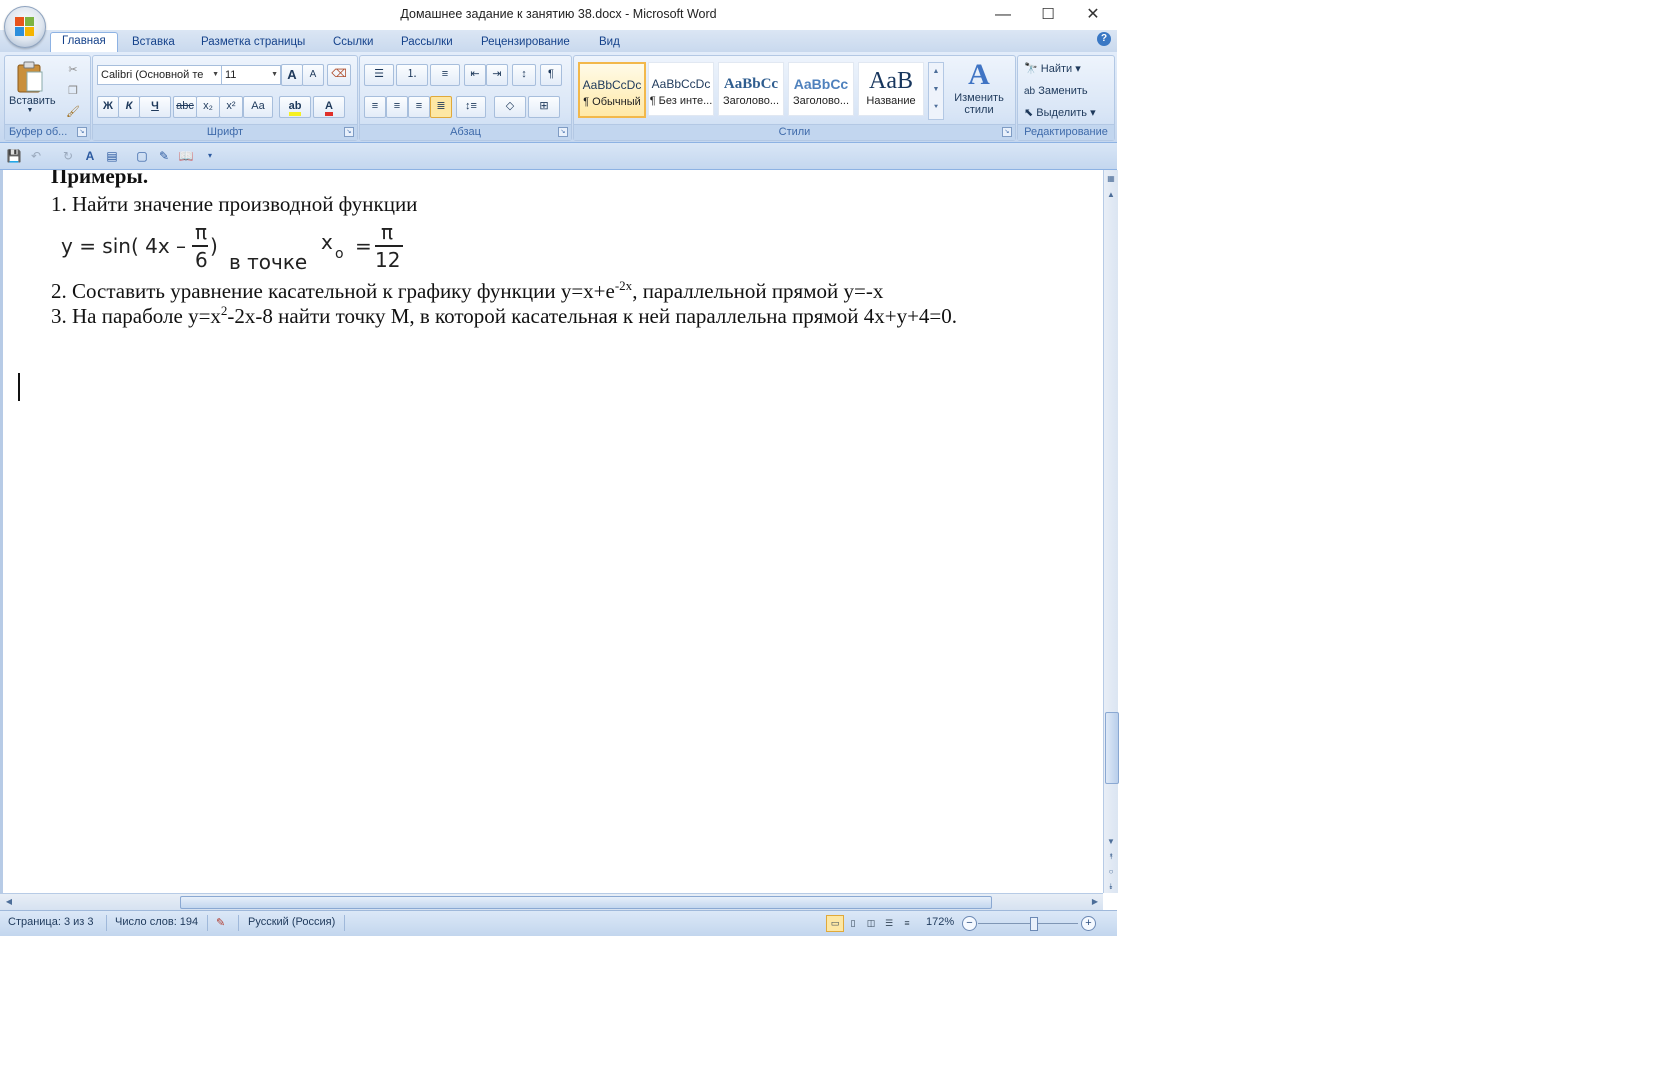  What do you see at coordinates (349, 132) in the screenshot?
I see `font-launcher-icon: ↘` at bounding box center [349, 132].